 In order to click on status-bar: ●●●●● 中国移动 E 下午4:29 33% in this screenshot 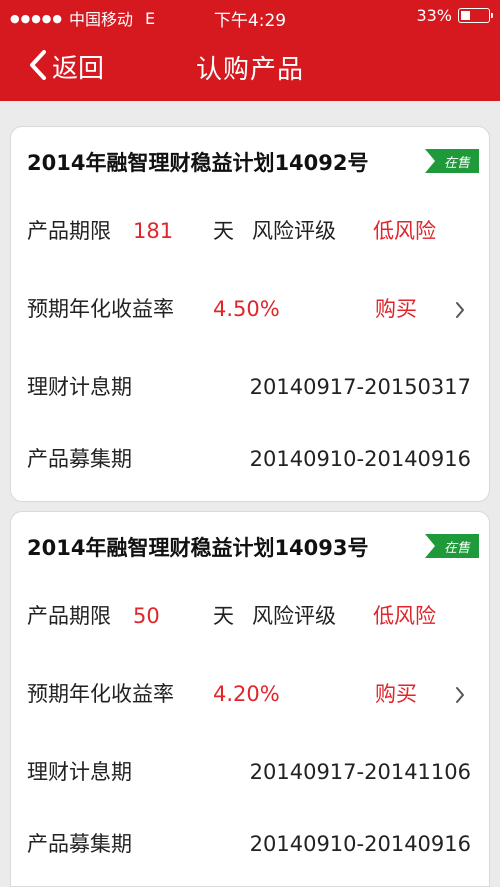, I will do `click(250, 16)`.